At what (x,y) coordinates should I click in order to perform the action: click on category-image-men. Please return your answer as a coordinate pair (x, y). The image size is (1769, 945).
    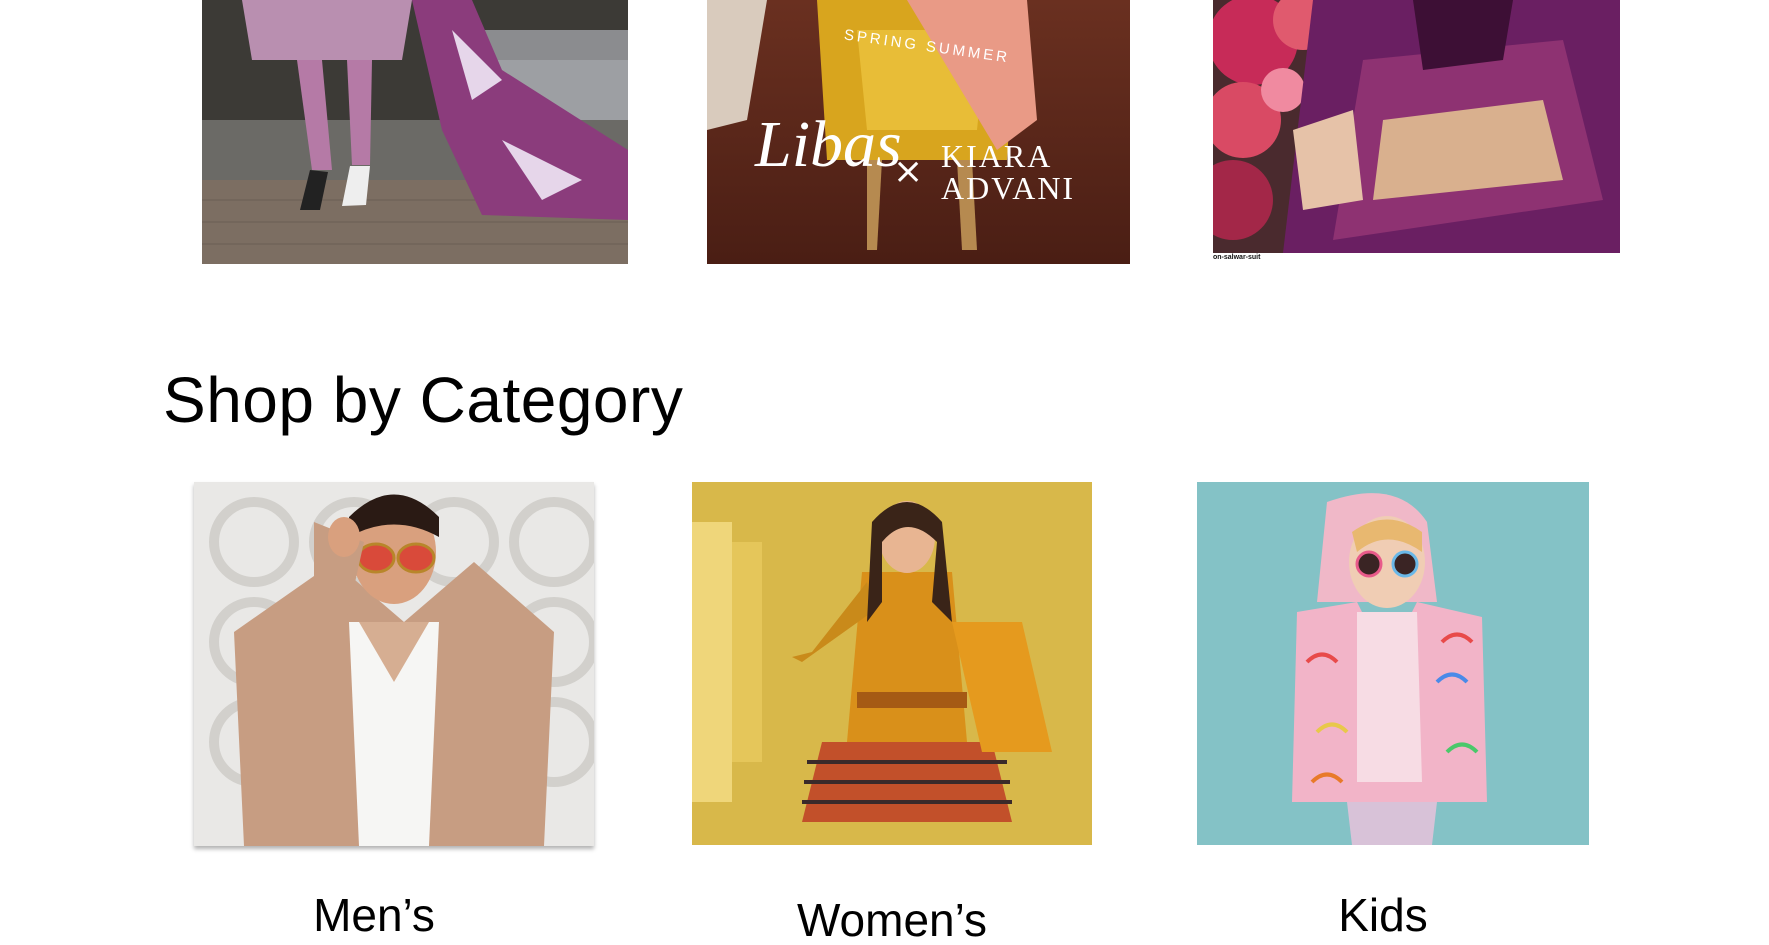
    Looking at the image, I should click on (394, 664).